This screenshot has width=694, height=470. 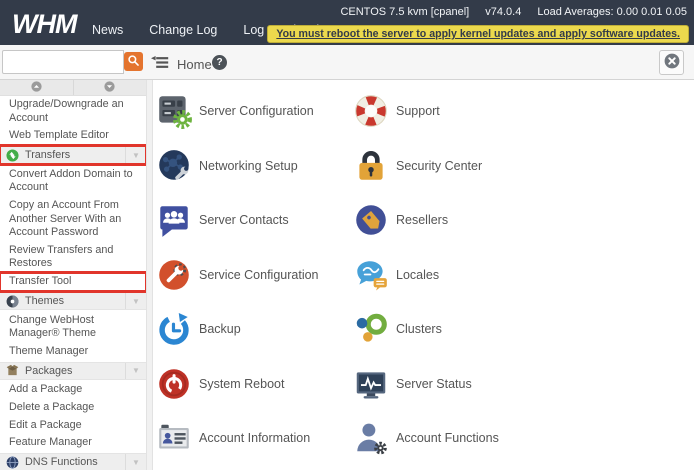 I want to click on sidebar-section-themes: Themes ▼, so click(x=73, y=301).